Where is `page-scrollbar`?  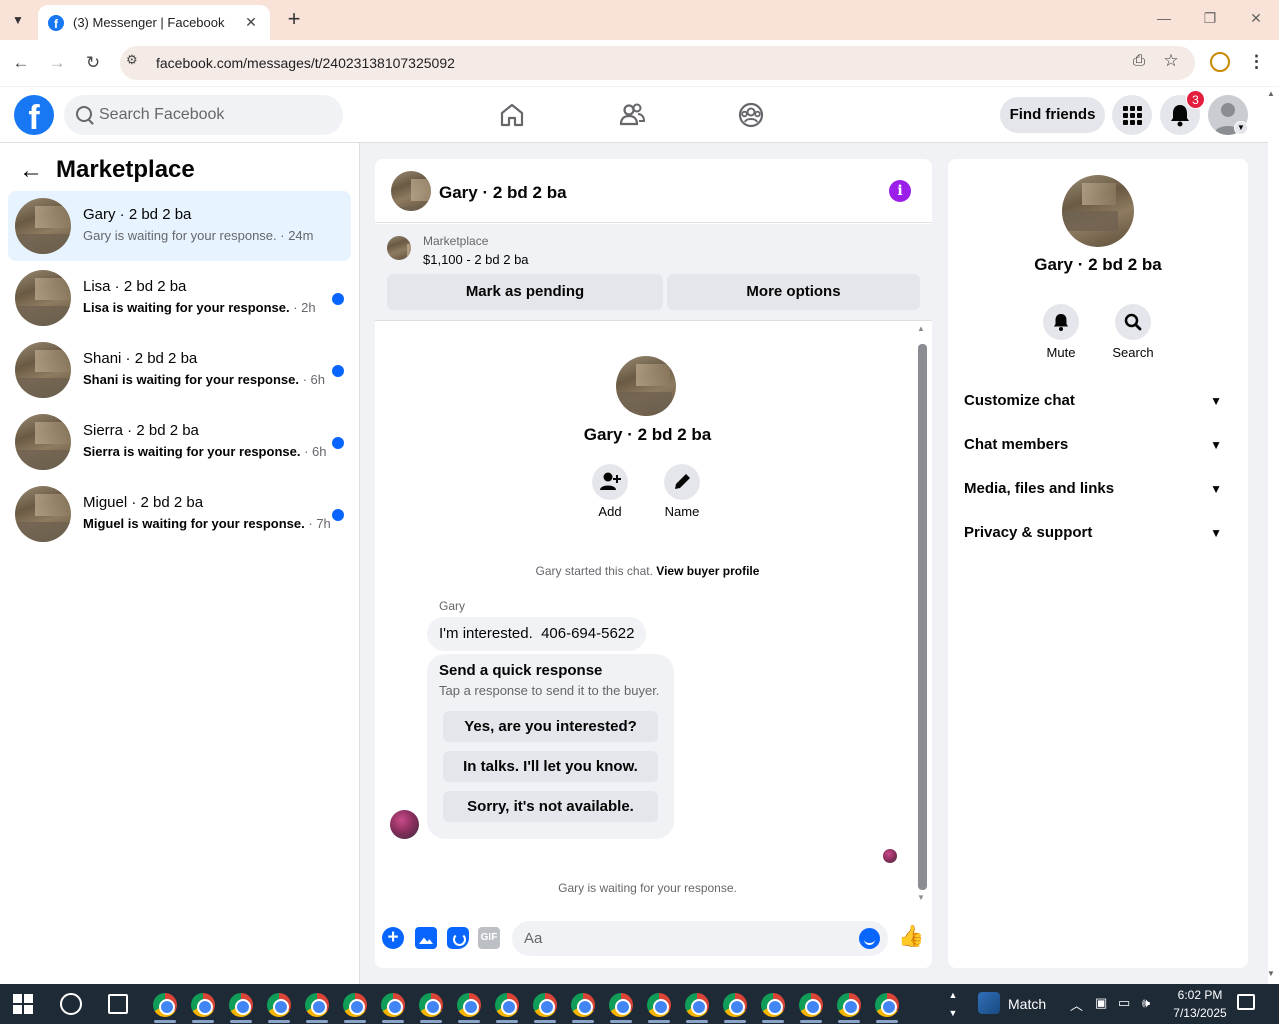 page-scrollbar is located at coordinates (1273, 535).